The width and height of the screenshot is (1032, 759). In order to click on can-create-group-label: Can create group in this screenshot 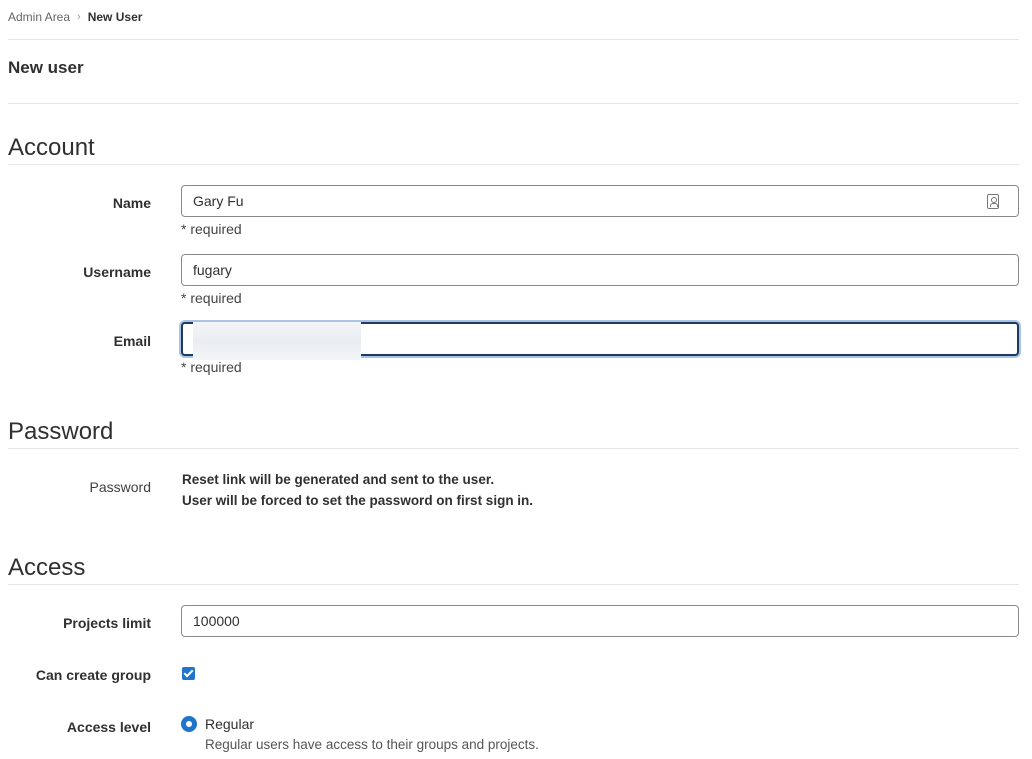, I will do `click(93, 675)`.